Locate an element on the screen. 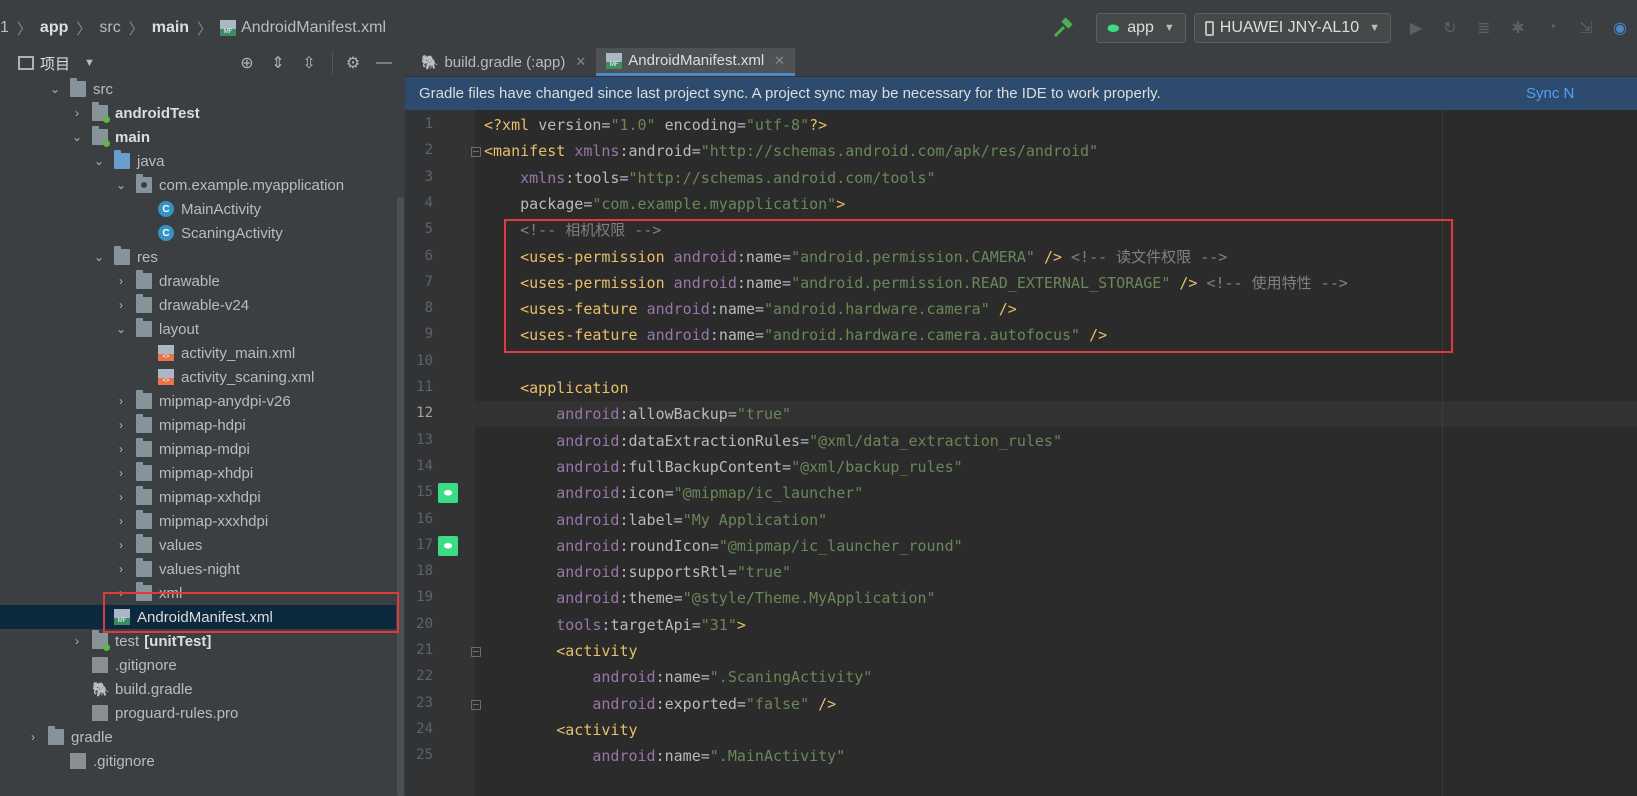 The height and width of the screenshot is (796, 1637). code-line: tools:targetApi="31"> is located at coordinates (615, 625).